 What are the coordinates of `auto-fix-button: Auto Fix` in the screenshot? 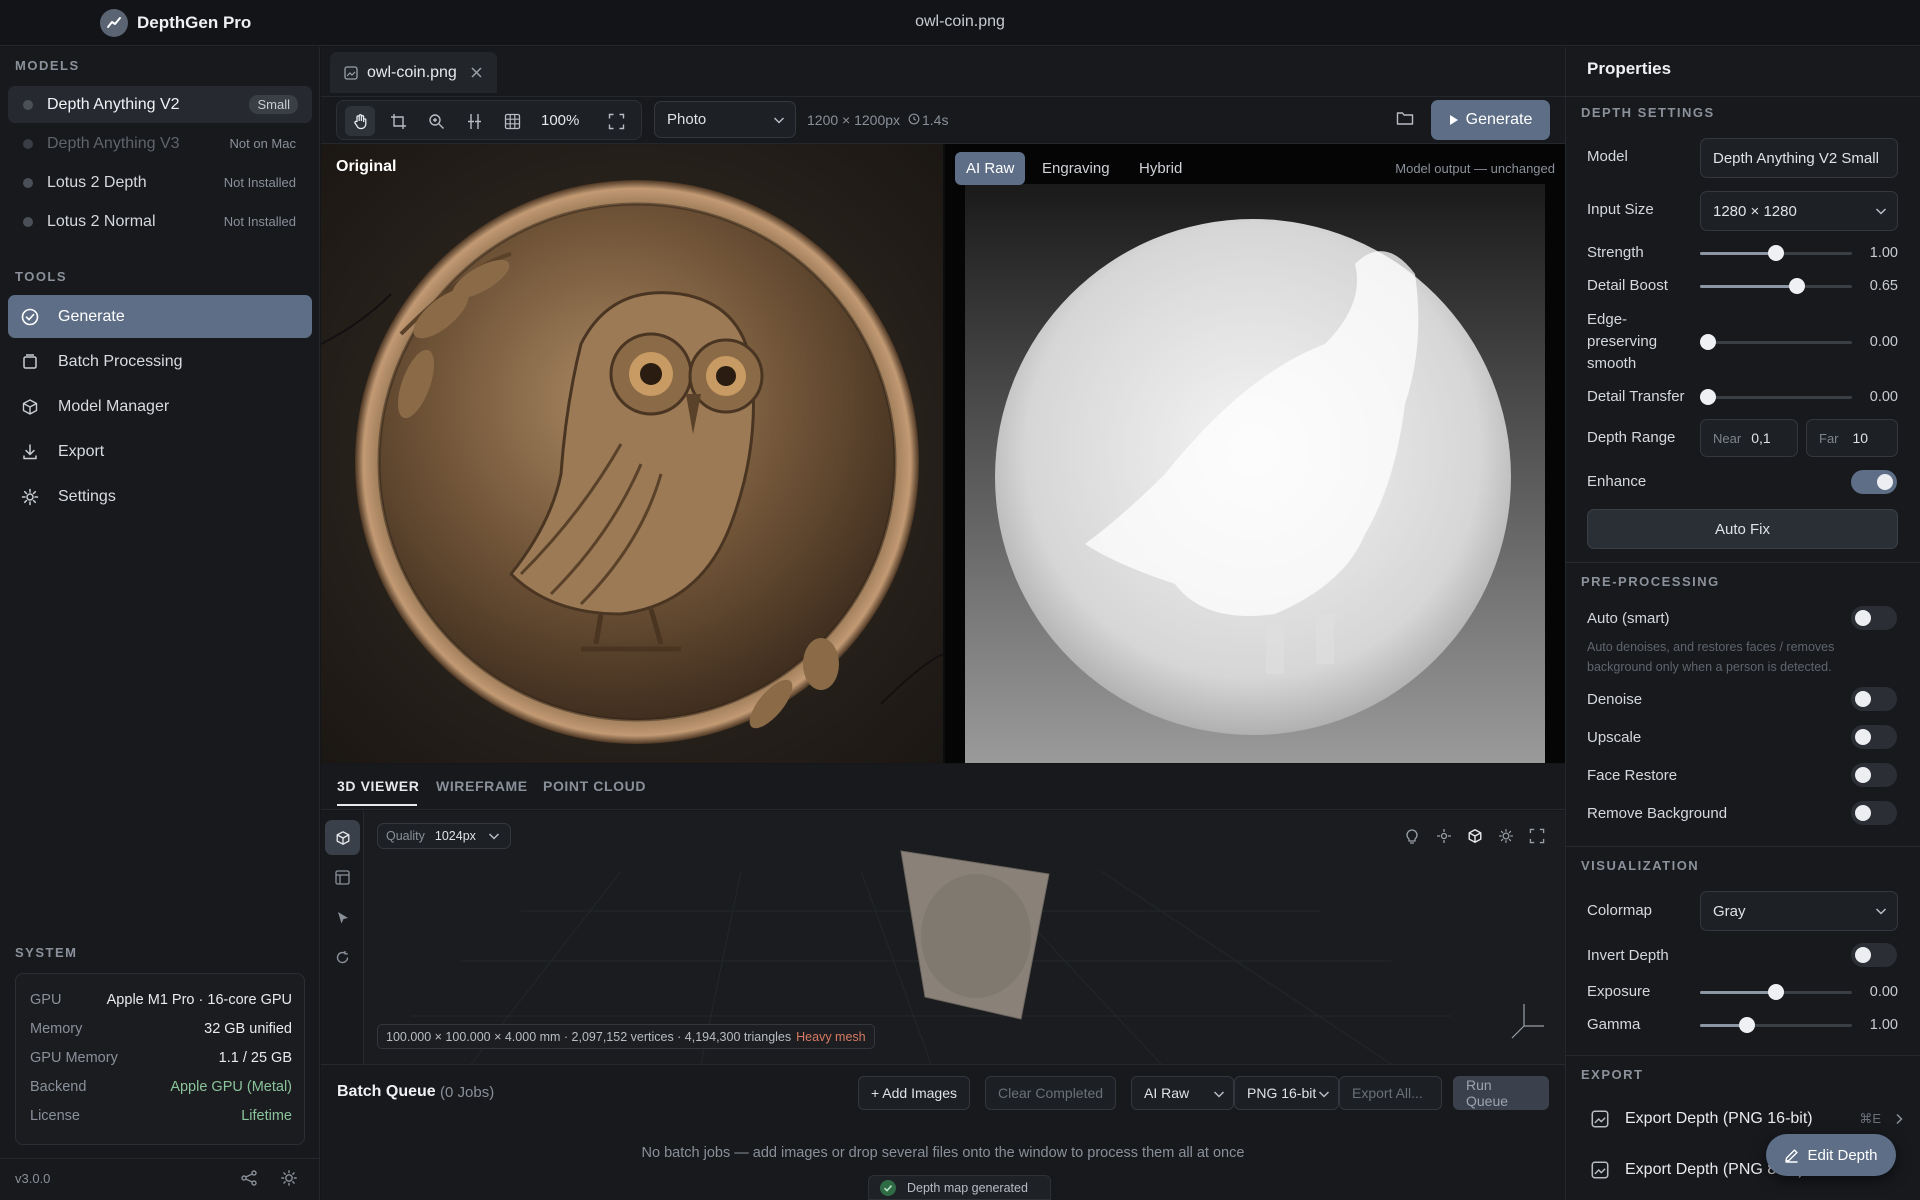 It's located at (1742, 529).